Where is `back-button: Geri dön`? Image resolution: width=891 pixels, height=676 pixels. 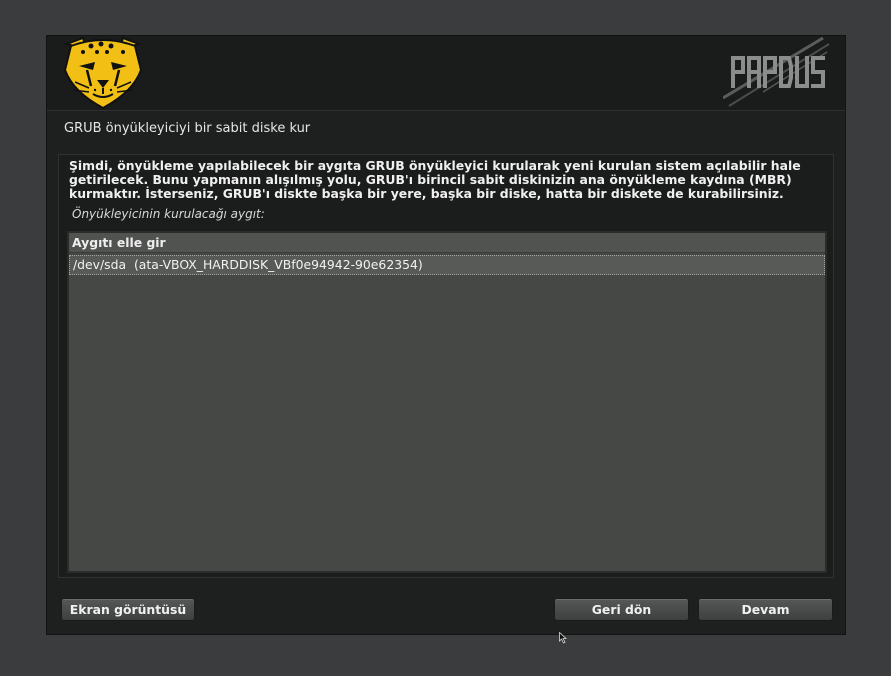 back-button: Geri dön is located at coordinates (621, 609).